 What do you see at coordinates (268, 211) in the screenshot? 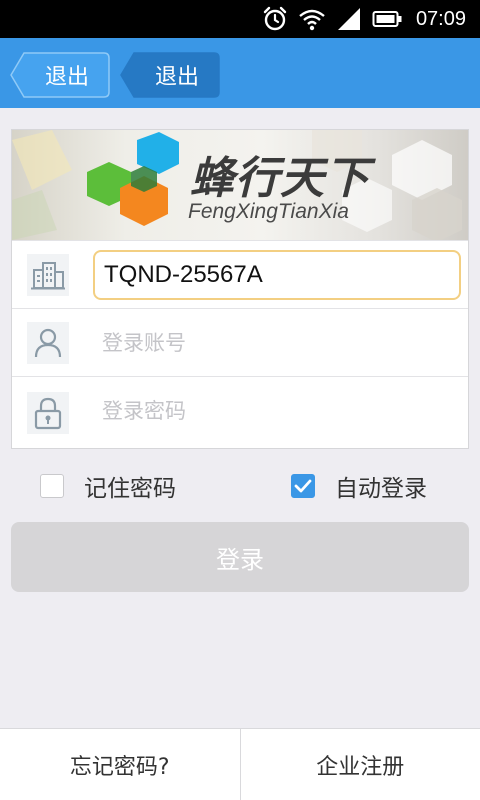
I see `brand-name-en: FengXingTianXia` at bounding box center [268, 211].